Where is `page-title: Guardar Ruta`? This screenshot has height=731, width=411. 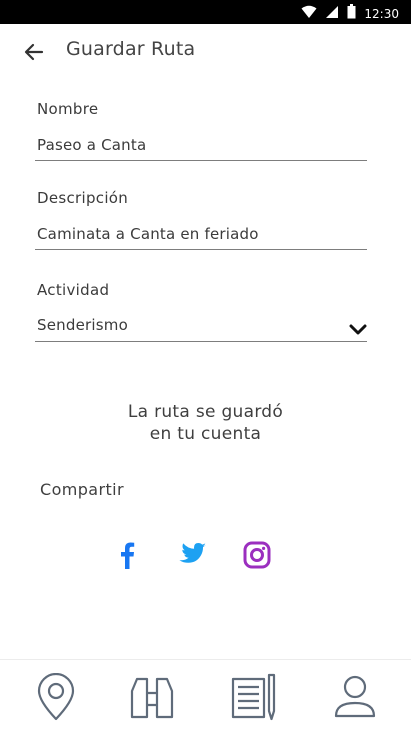 page-title: Guardar Ruta is located at coordinates (131, 49).